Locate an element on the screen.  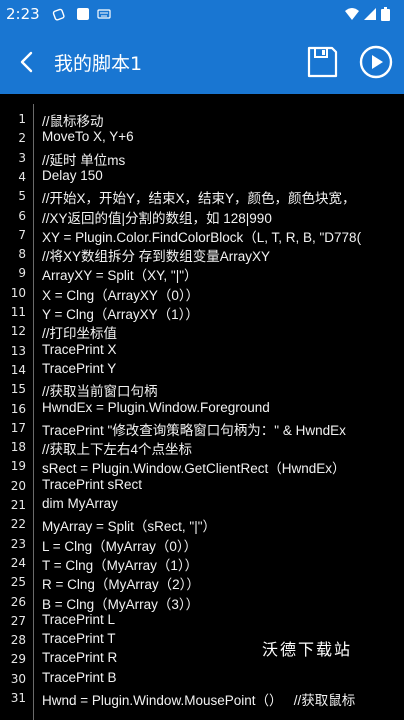
line-number: 27 is located at coordinates (18, 620).